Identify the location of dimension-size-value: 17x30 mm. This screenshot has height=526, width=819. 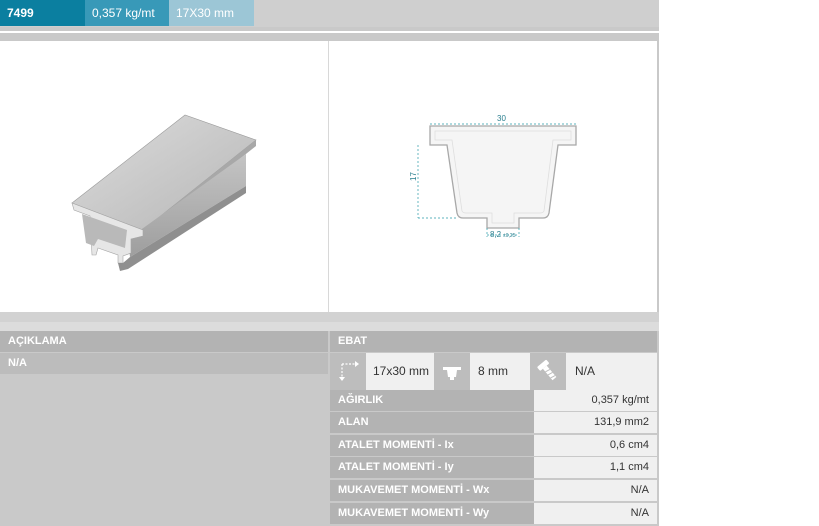
(401, 371).